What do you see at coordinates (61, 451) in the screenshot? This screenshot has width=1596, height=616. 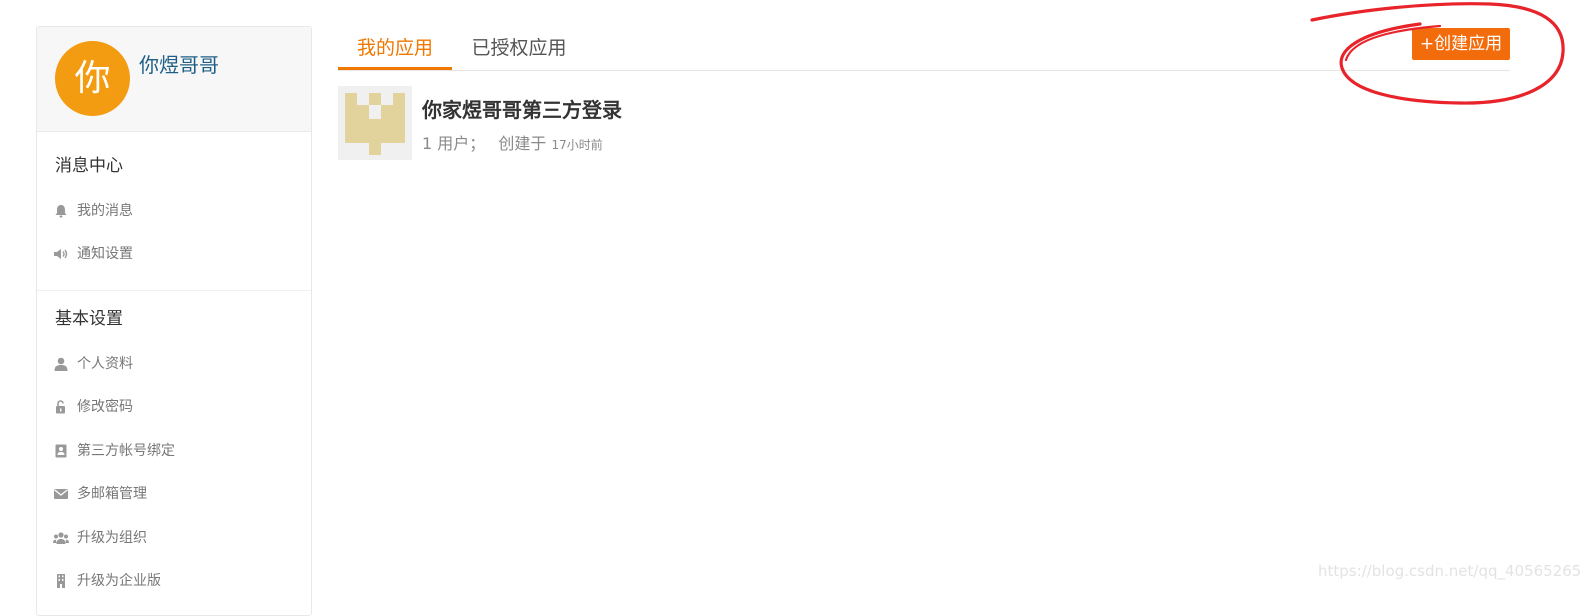 I see `contact-card-icon` at bounding box center [61, 451].